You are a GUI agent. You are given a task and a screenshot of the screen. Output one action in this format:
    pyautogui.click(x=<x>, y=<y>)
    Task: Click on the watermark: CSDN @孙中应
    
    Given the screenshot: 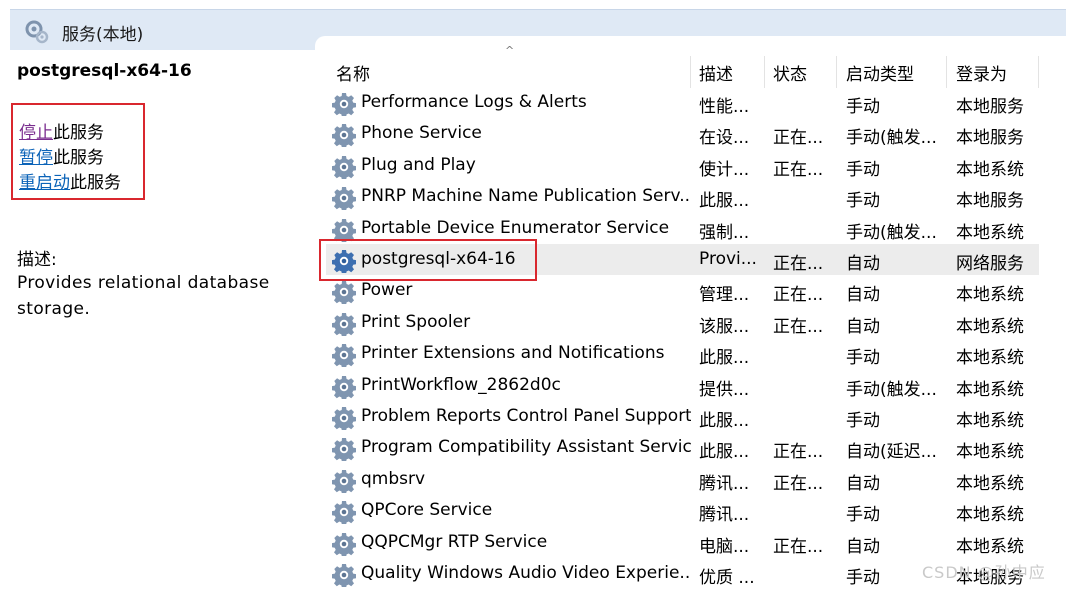 What is the action you would take?
    pyautogui.click(x=984, y=572)
    